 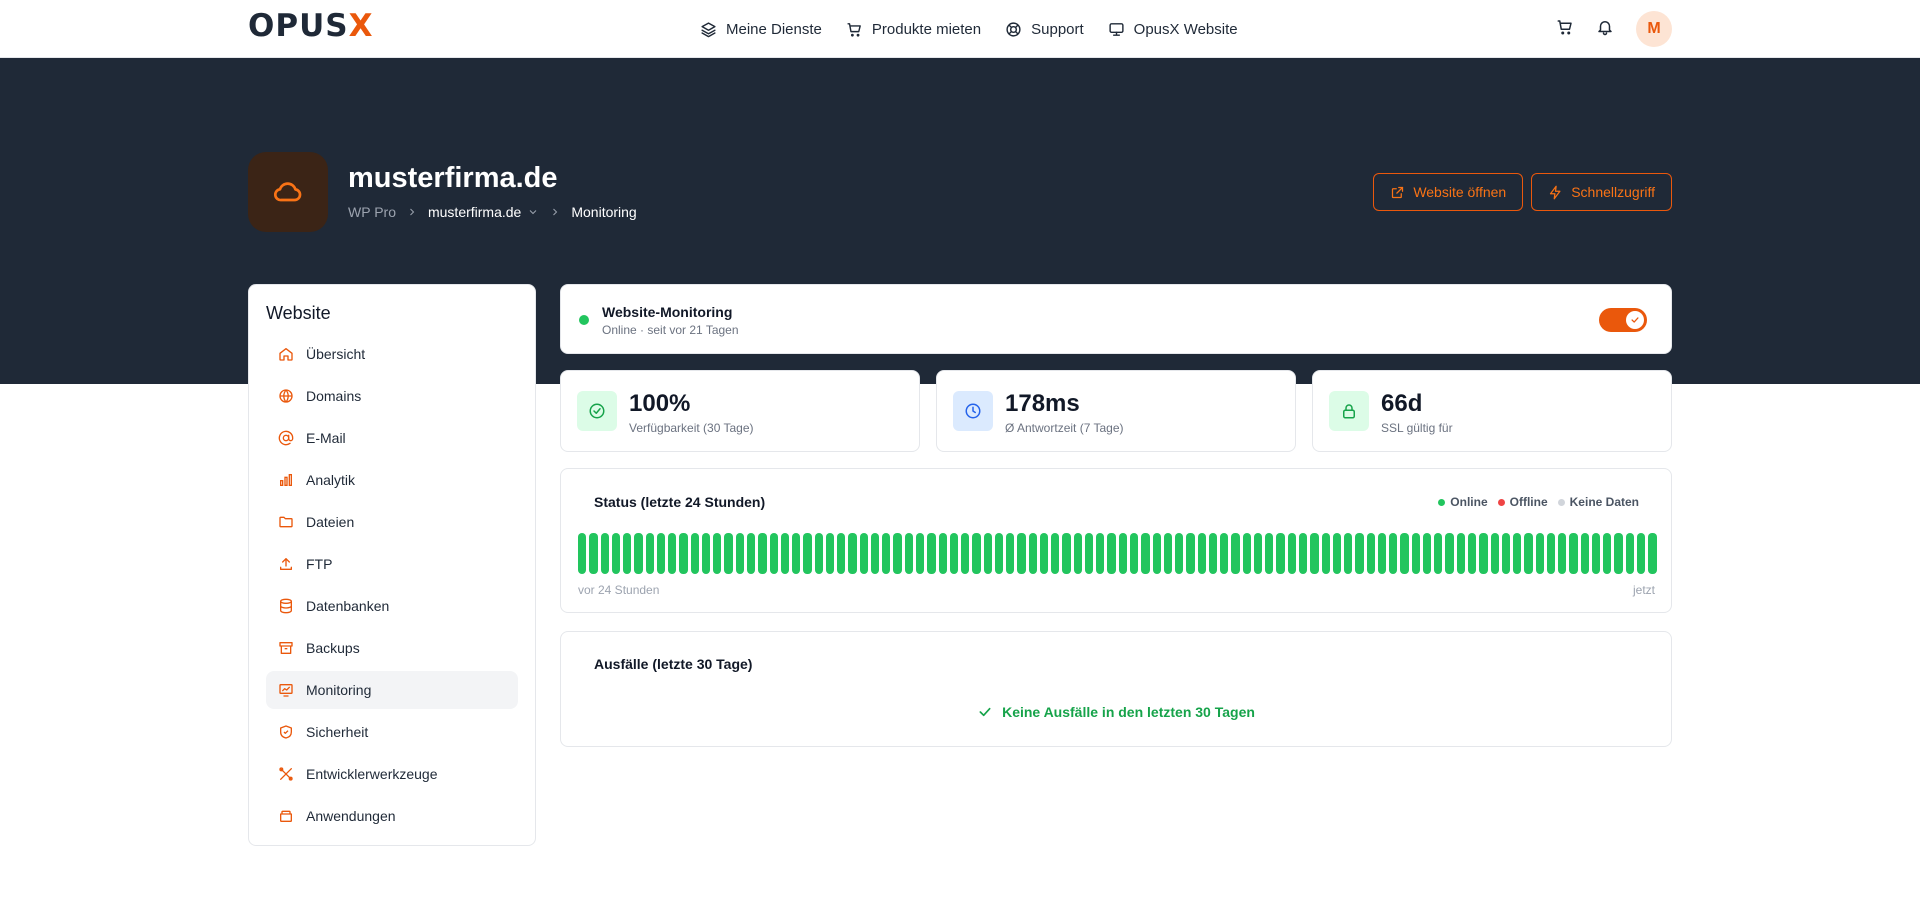 I want to click on sidebar-item-monitoring: Monitoring, so click(x=392, y=690).